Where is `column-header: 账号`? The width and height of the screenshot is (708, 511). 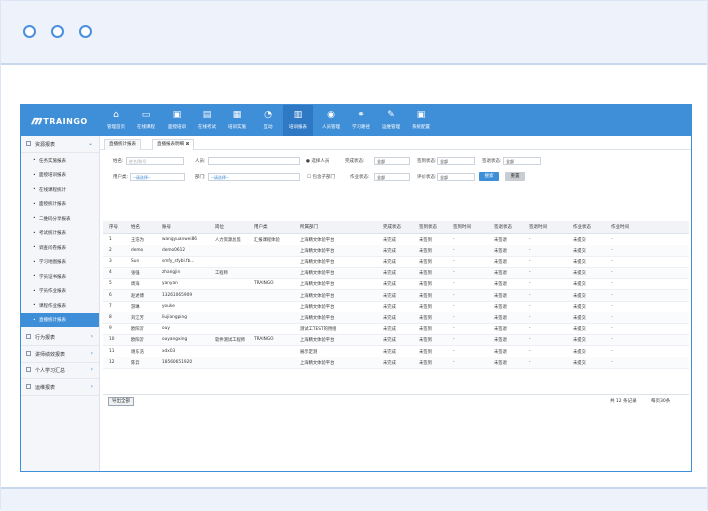
column-header: 账号 is located at coordinates (166, 227).